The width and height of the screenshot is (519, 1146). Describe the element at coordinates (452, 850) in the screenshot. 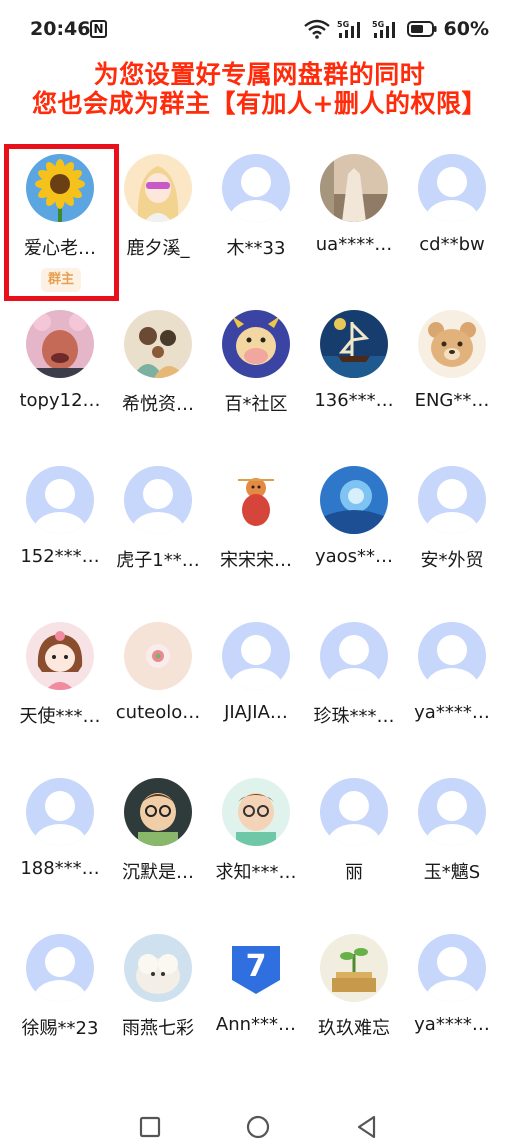

I see `member-item: 玉*魑S` at that location.